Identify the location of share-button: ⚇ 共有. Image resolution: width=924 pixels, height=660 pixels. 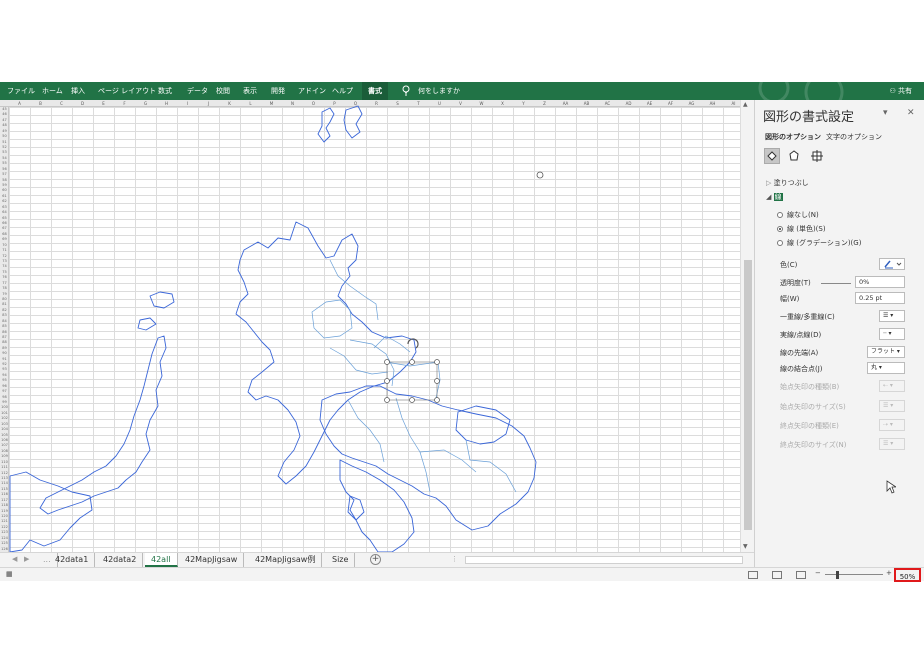
(900, 91).